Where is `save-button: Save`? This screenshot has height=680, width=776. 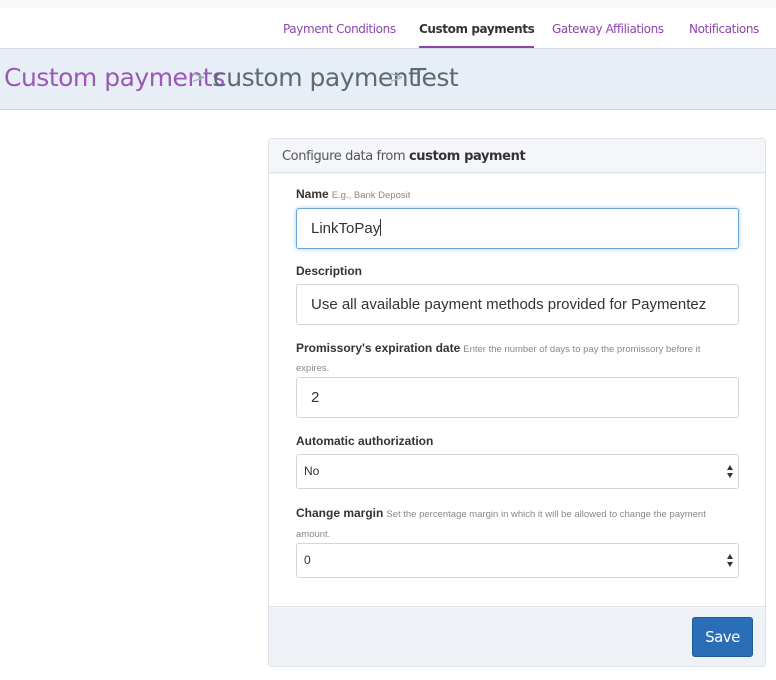 save-button: Save is located at coordinates (722, 637).